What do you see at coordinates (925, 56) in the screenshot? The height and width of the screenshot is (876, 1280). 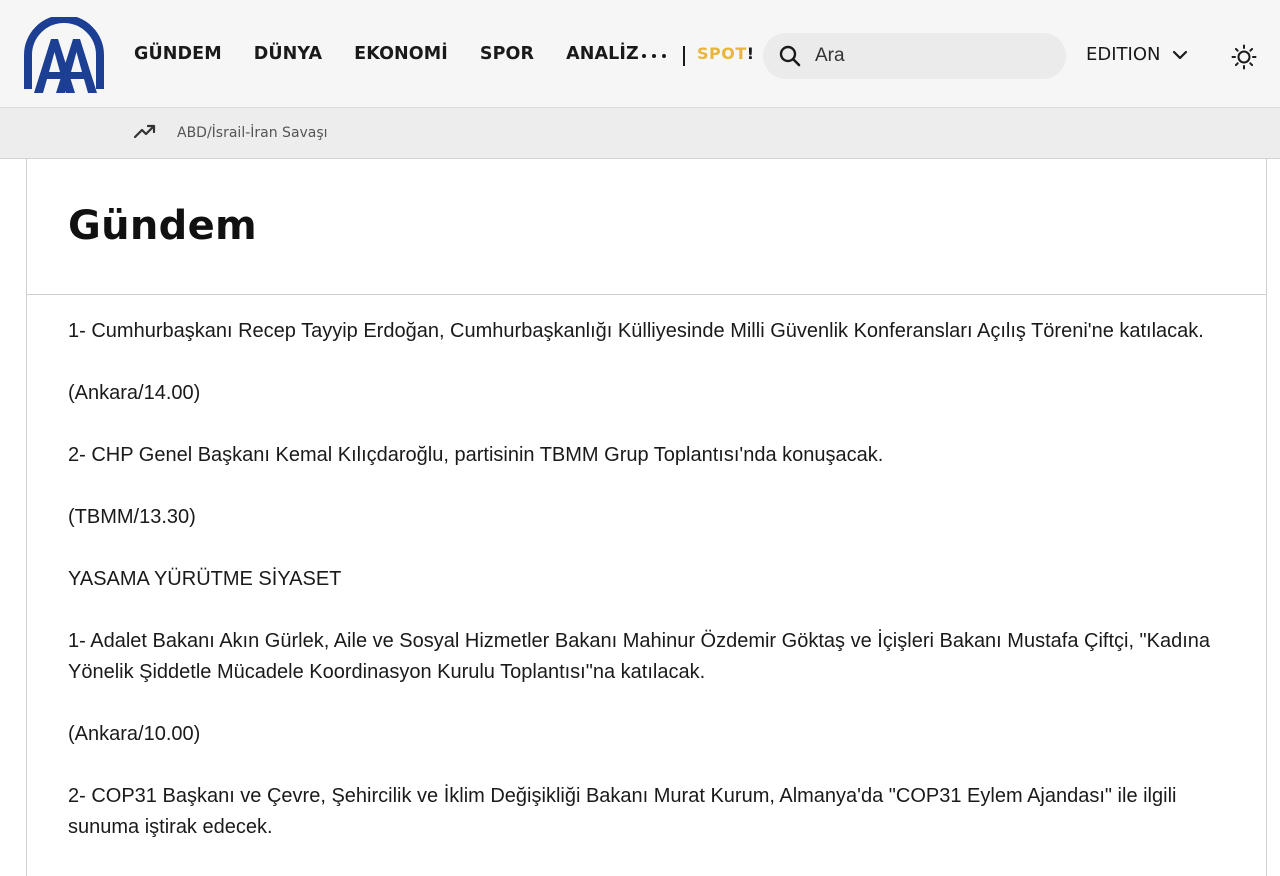 I see `search-input` at bounding box center [925, 56].